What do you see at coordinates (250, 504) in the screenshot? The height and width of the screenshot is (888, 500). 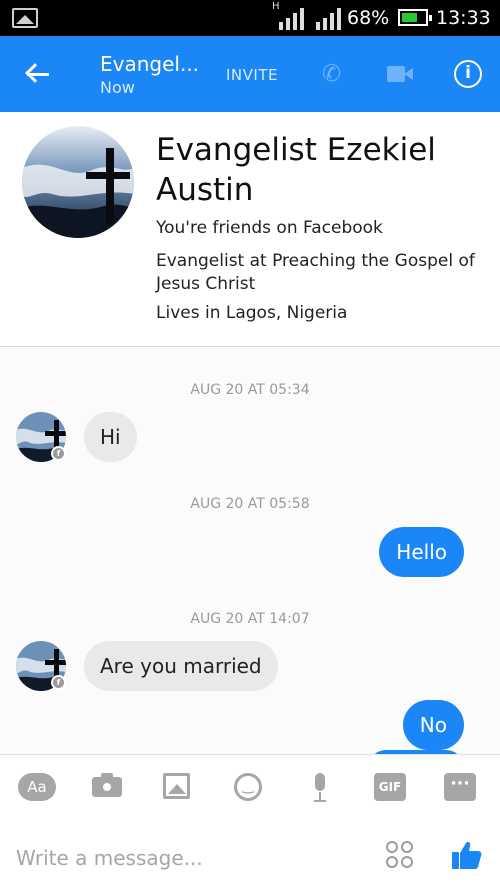 I see `timestamp: AUG 20 AT 05:58` at bounding box center [250, 504].